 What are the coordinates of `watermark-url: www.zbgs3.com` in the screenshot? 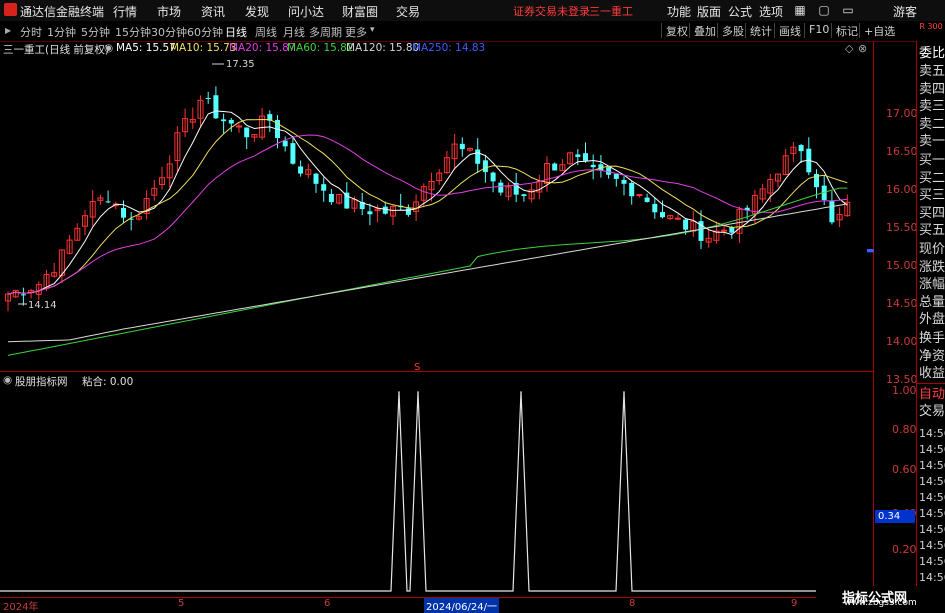 It's located at (880, 603).